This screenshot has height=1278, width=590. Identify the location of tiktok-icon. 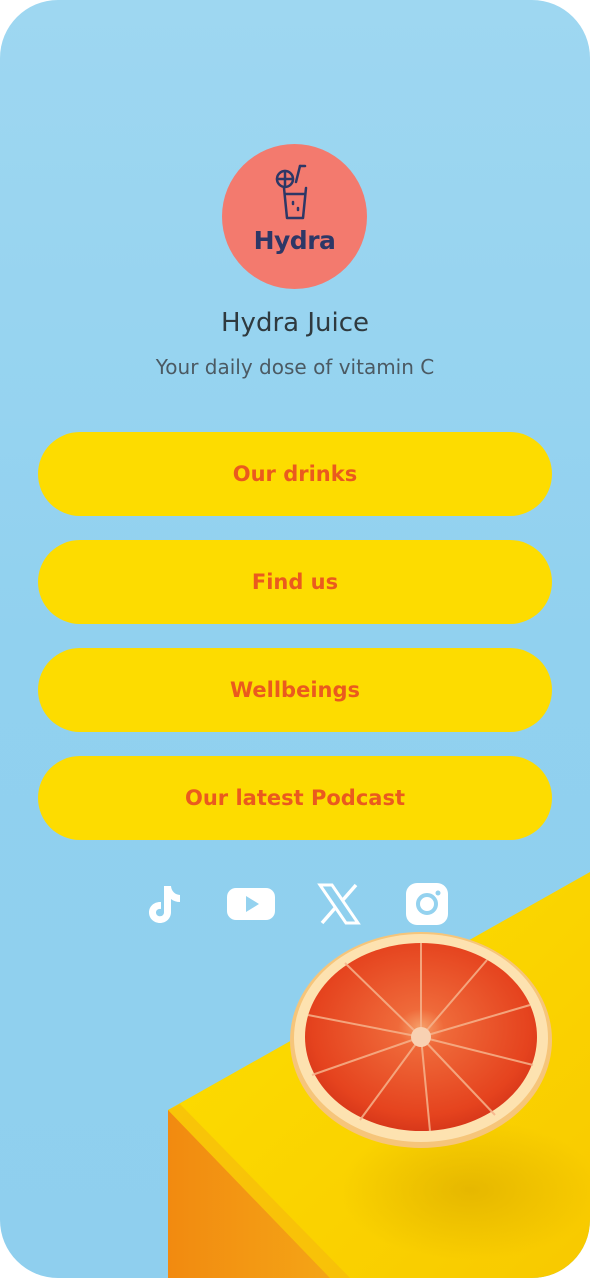
(162, 904).